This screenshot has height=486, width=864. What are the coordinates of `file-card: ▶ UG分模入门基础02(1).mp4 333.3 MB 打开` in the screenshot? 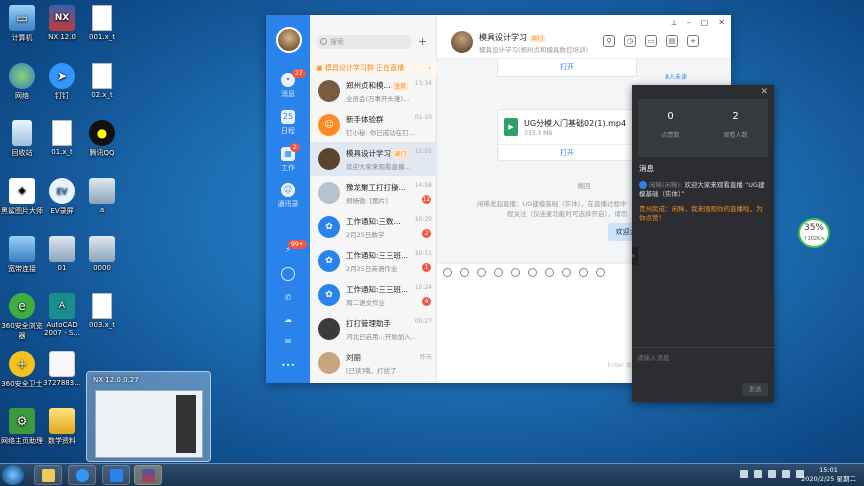 It's located at (567, 135).